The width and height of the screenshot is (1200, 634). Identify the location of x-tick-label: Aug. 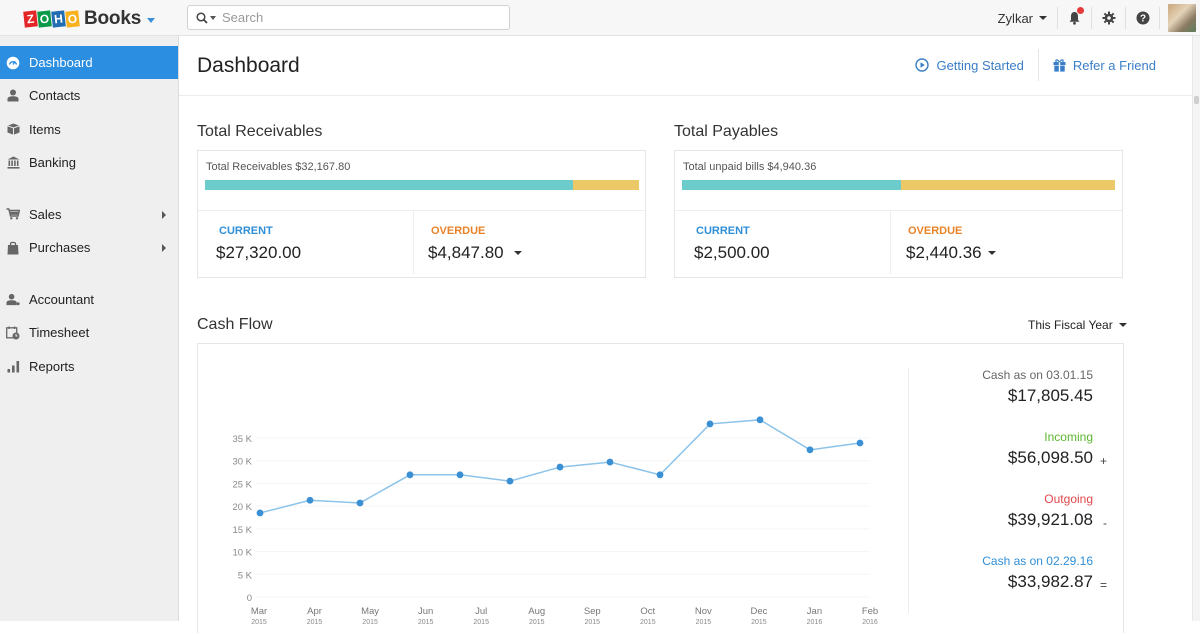
(536, 611).